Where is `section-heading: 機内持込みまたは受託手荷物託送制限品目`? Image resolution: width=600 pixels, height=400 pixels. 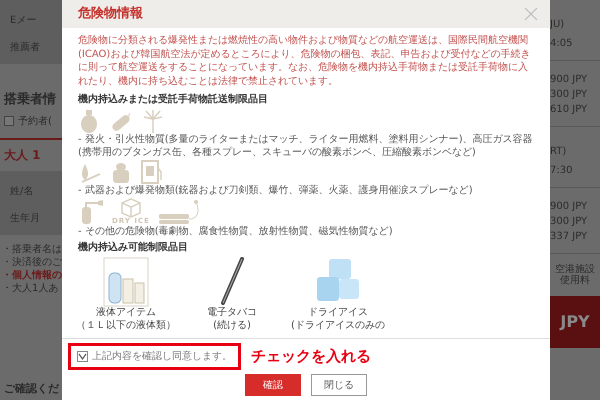
section-heading: 機内持込みまたは受託手荷物託送制限品目 is located at coordinates (173, 99).